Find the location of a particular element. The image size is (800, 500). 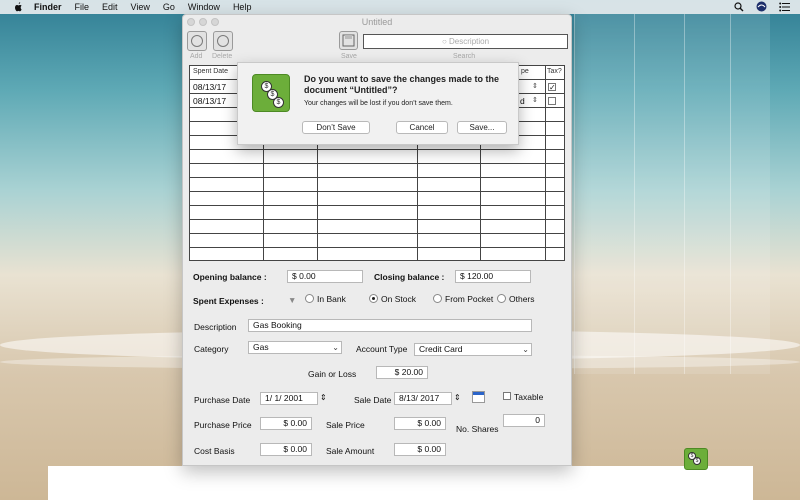

menu-file: File is located at coordinates (82, 7).